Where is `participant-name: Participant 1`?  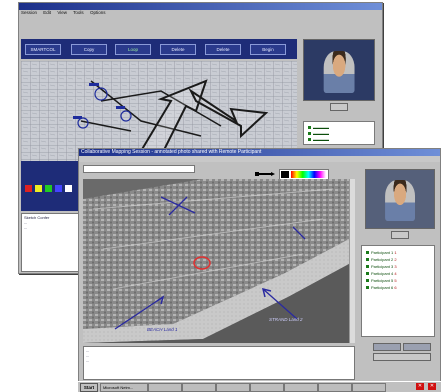 participant-name: Participant 1 is located at coordinates (382, 252).